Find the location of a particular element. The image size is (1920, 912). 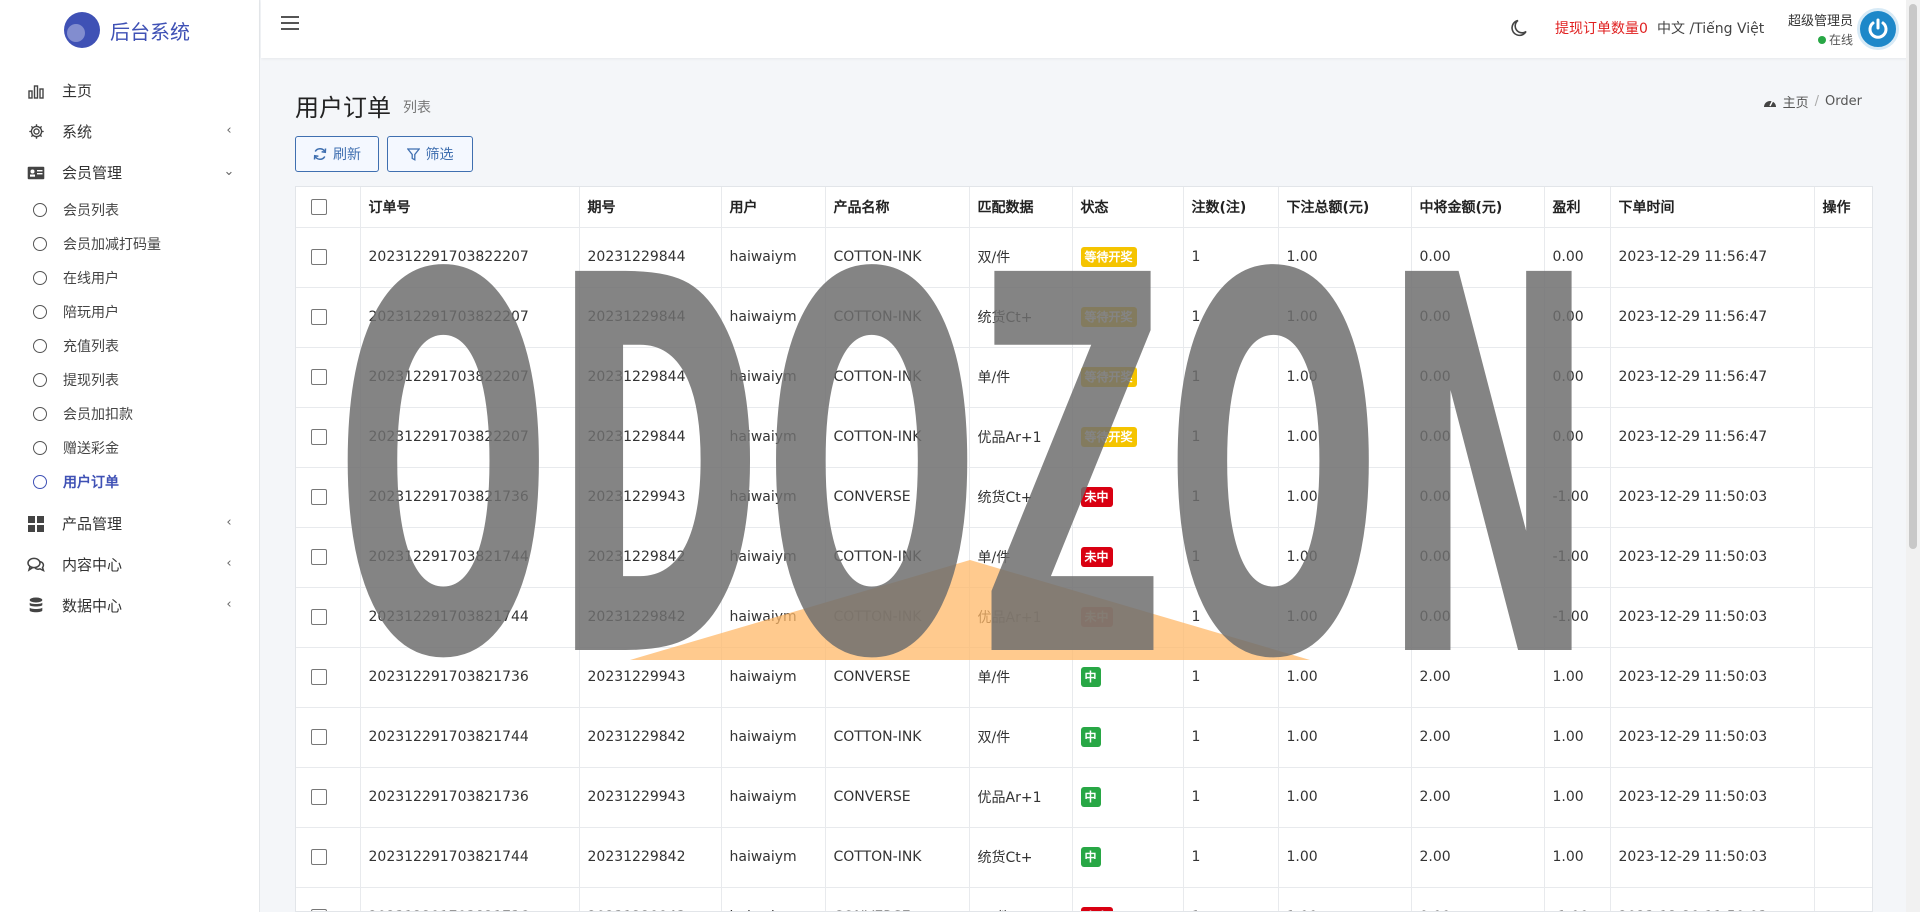

column-header: 下单时间 is located at coordinates (1712, 207).